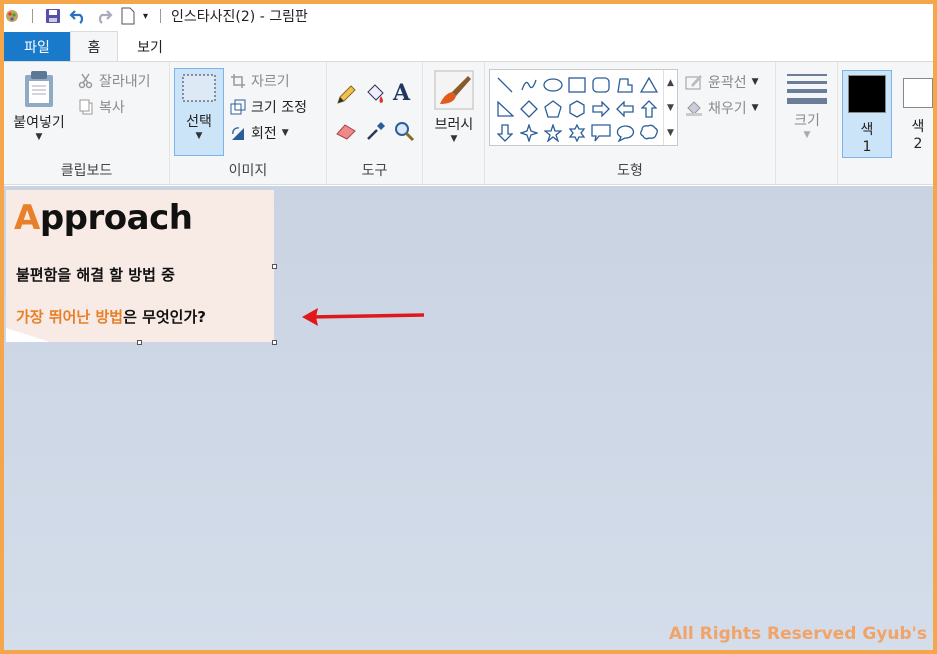 Image resolution: width=937 pixels, height=654 pixels. I want to click on down-arrow-shape-icon, so click(505, 133).